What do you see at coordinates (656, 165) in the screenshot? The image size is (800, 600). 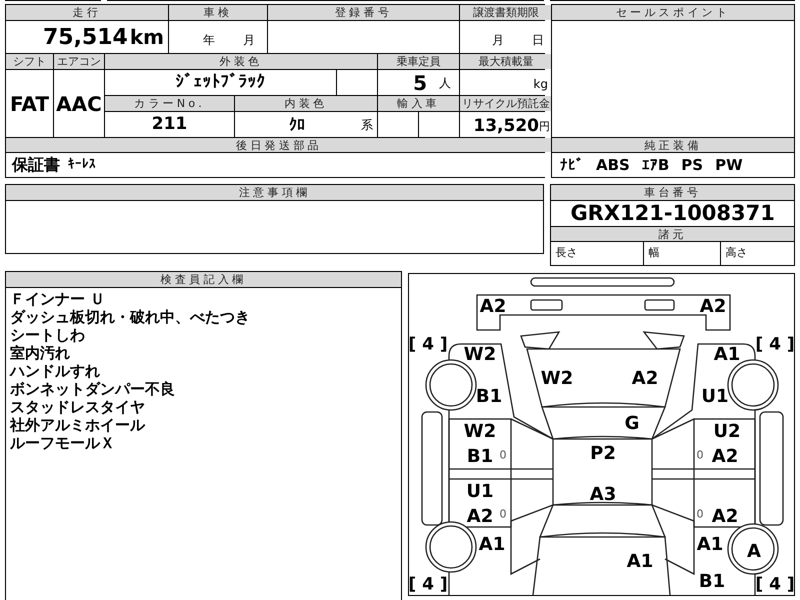 I see `equipment-item: ｴｱB` at bounding box center [656, 165].